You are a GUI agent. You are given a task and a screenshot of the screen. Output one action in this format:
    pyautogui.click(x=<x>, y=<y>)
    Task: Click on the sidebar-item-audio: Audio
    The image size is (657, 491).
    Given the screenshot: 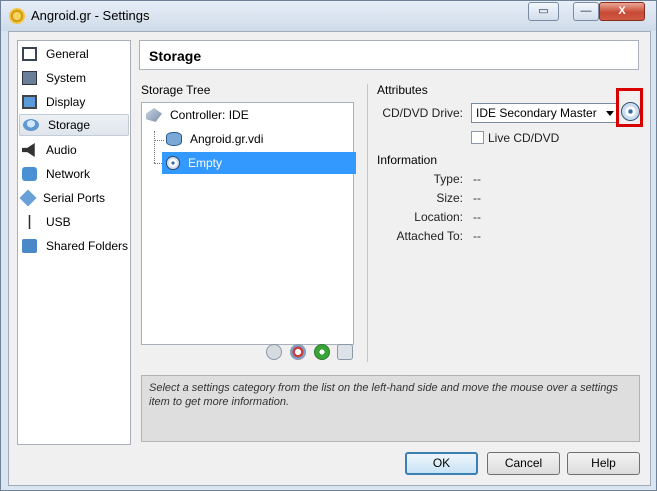 What is the action you would take?
    pyautogui.click(x=74, y=150)
    